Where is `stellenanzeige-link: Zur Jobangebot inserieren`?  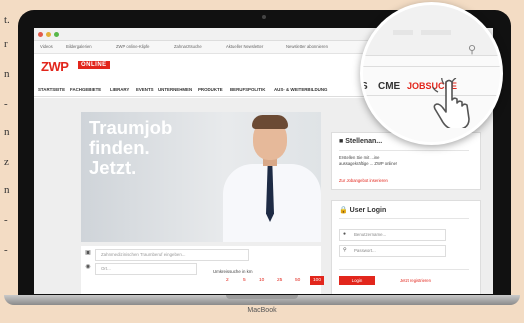 stellenanzeige-link: Zur Jobangebot inserieren is located at coordinates (399, 181).